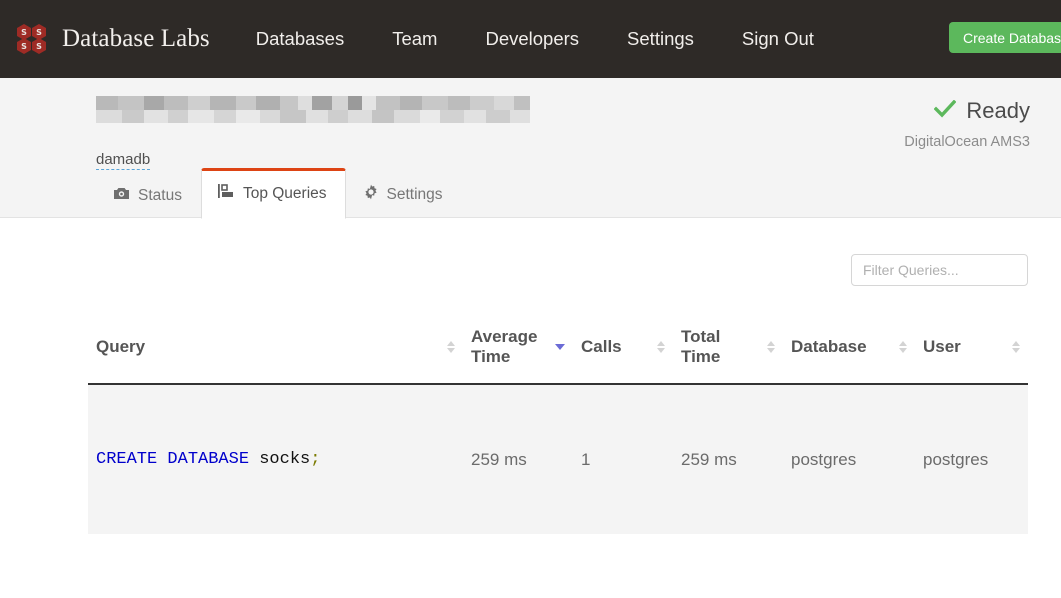 This screenshot has height=598, width=1061. Describe the element at coordinates (560, 347) in the screenshot. I see `sort-desc-active-icon` at that location.